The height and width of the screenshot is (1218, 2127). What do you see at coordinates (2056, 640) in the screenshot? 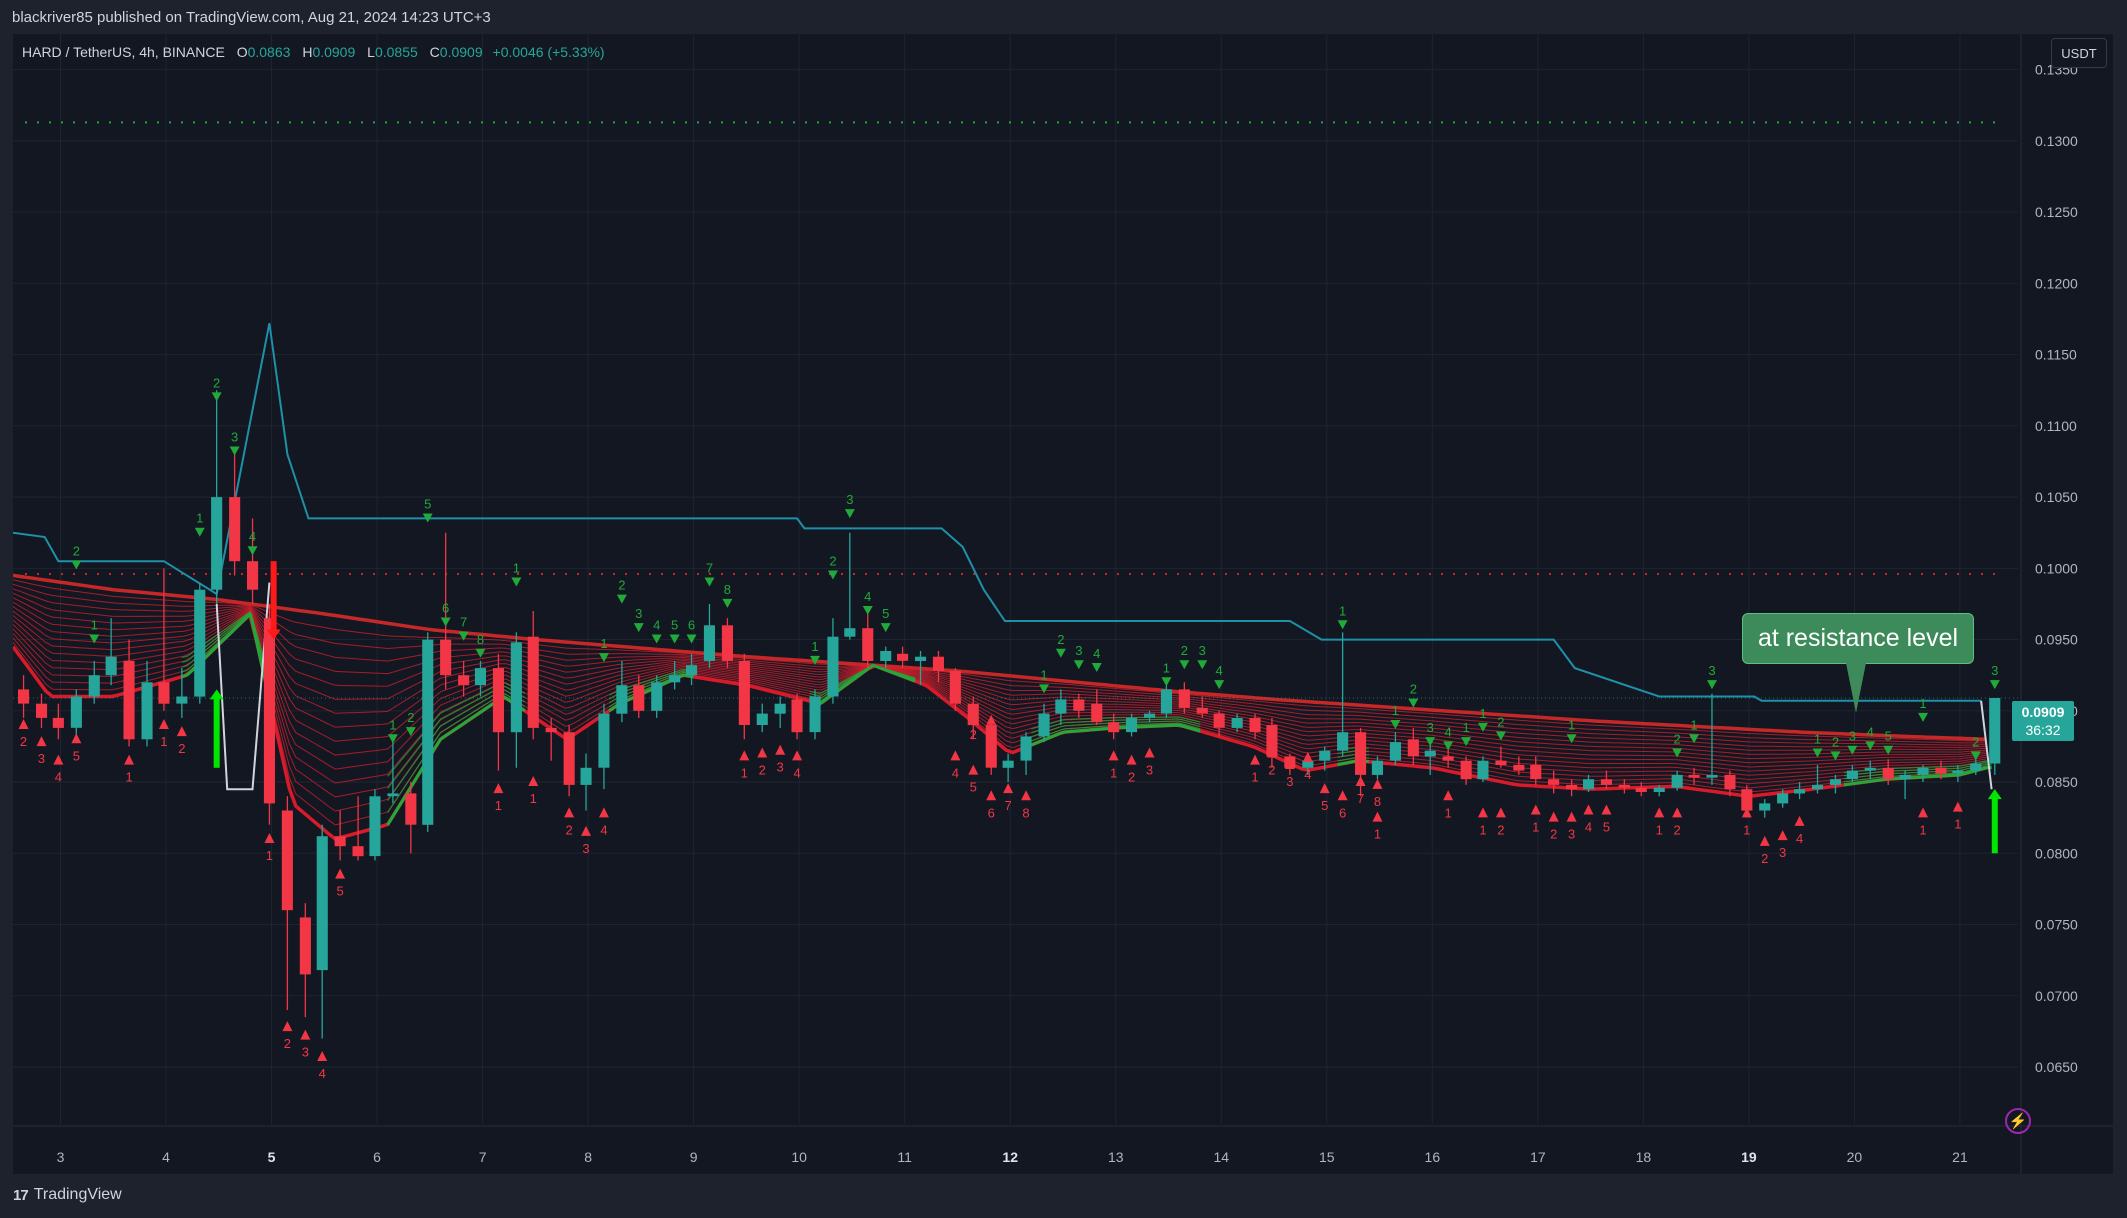
I see `y-tick-label: 0.0950` at bounding box center [2056, 640].